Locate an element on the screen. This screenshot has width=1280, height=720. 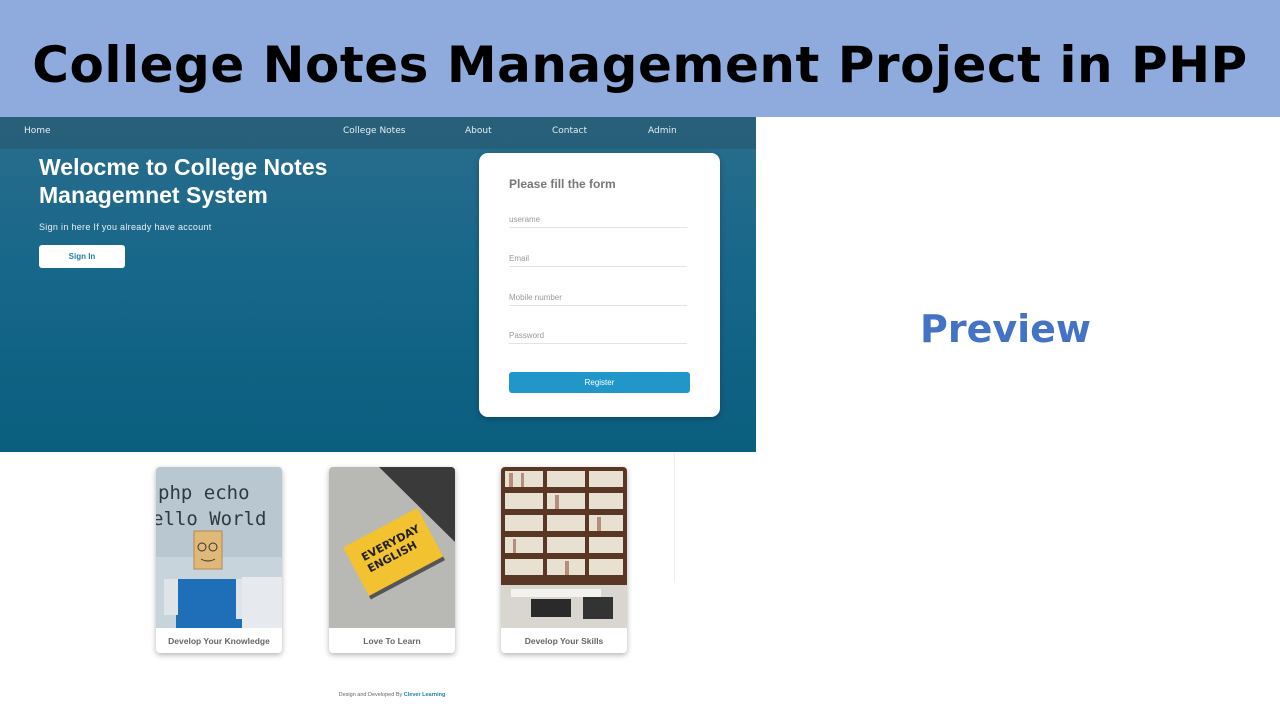
library-bookshelves-image is located at coordinates (564, 547).